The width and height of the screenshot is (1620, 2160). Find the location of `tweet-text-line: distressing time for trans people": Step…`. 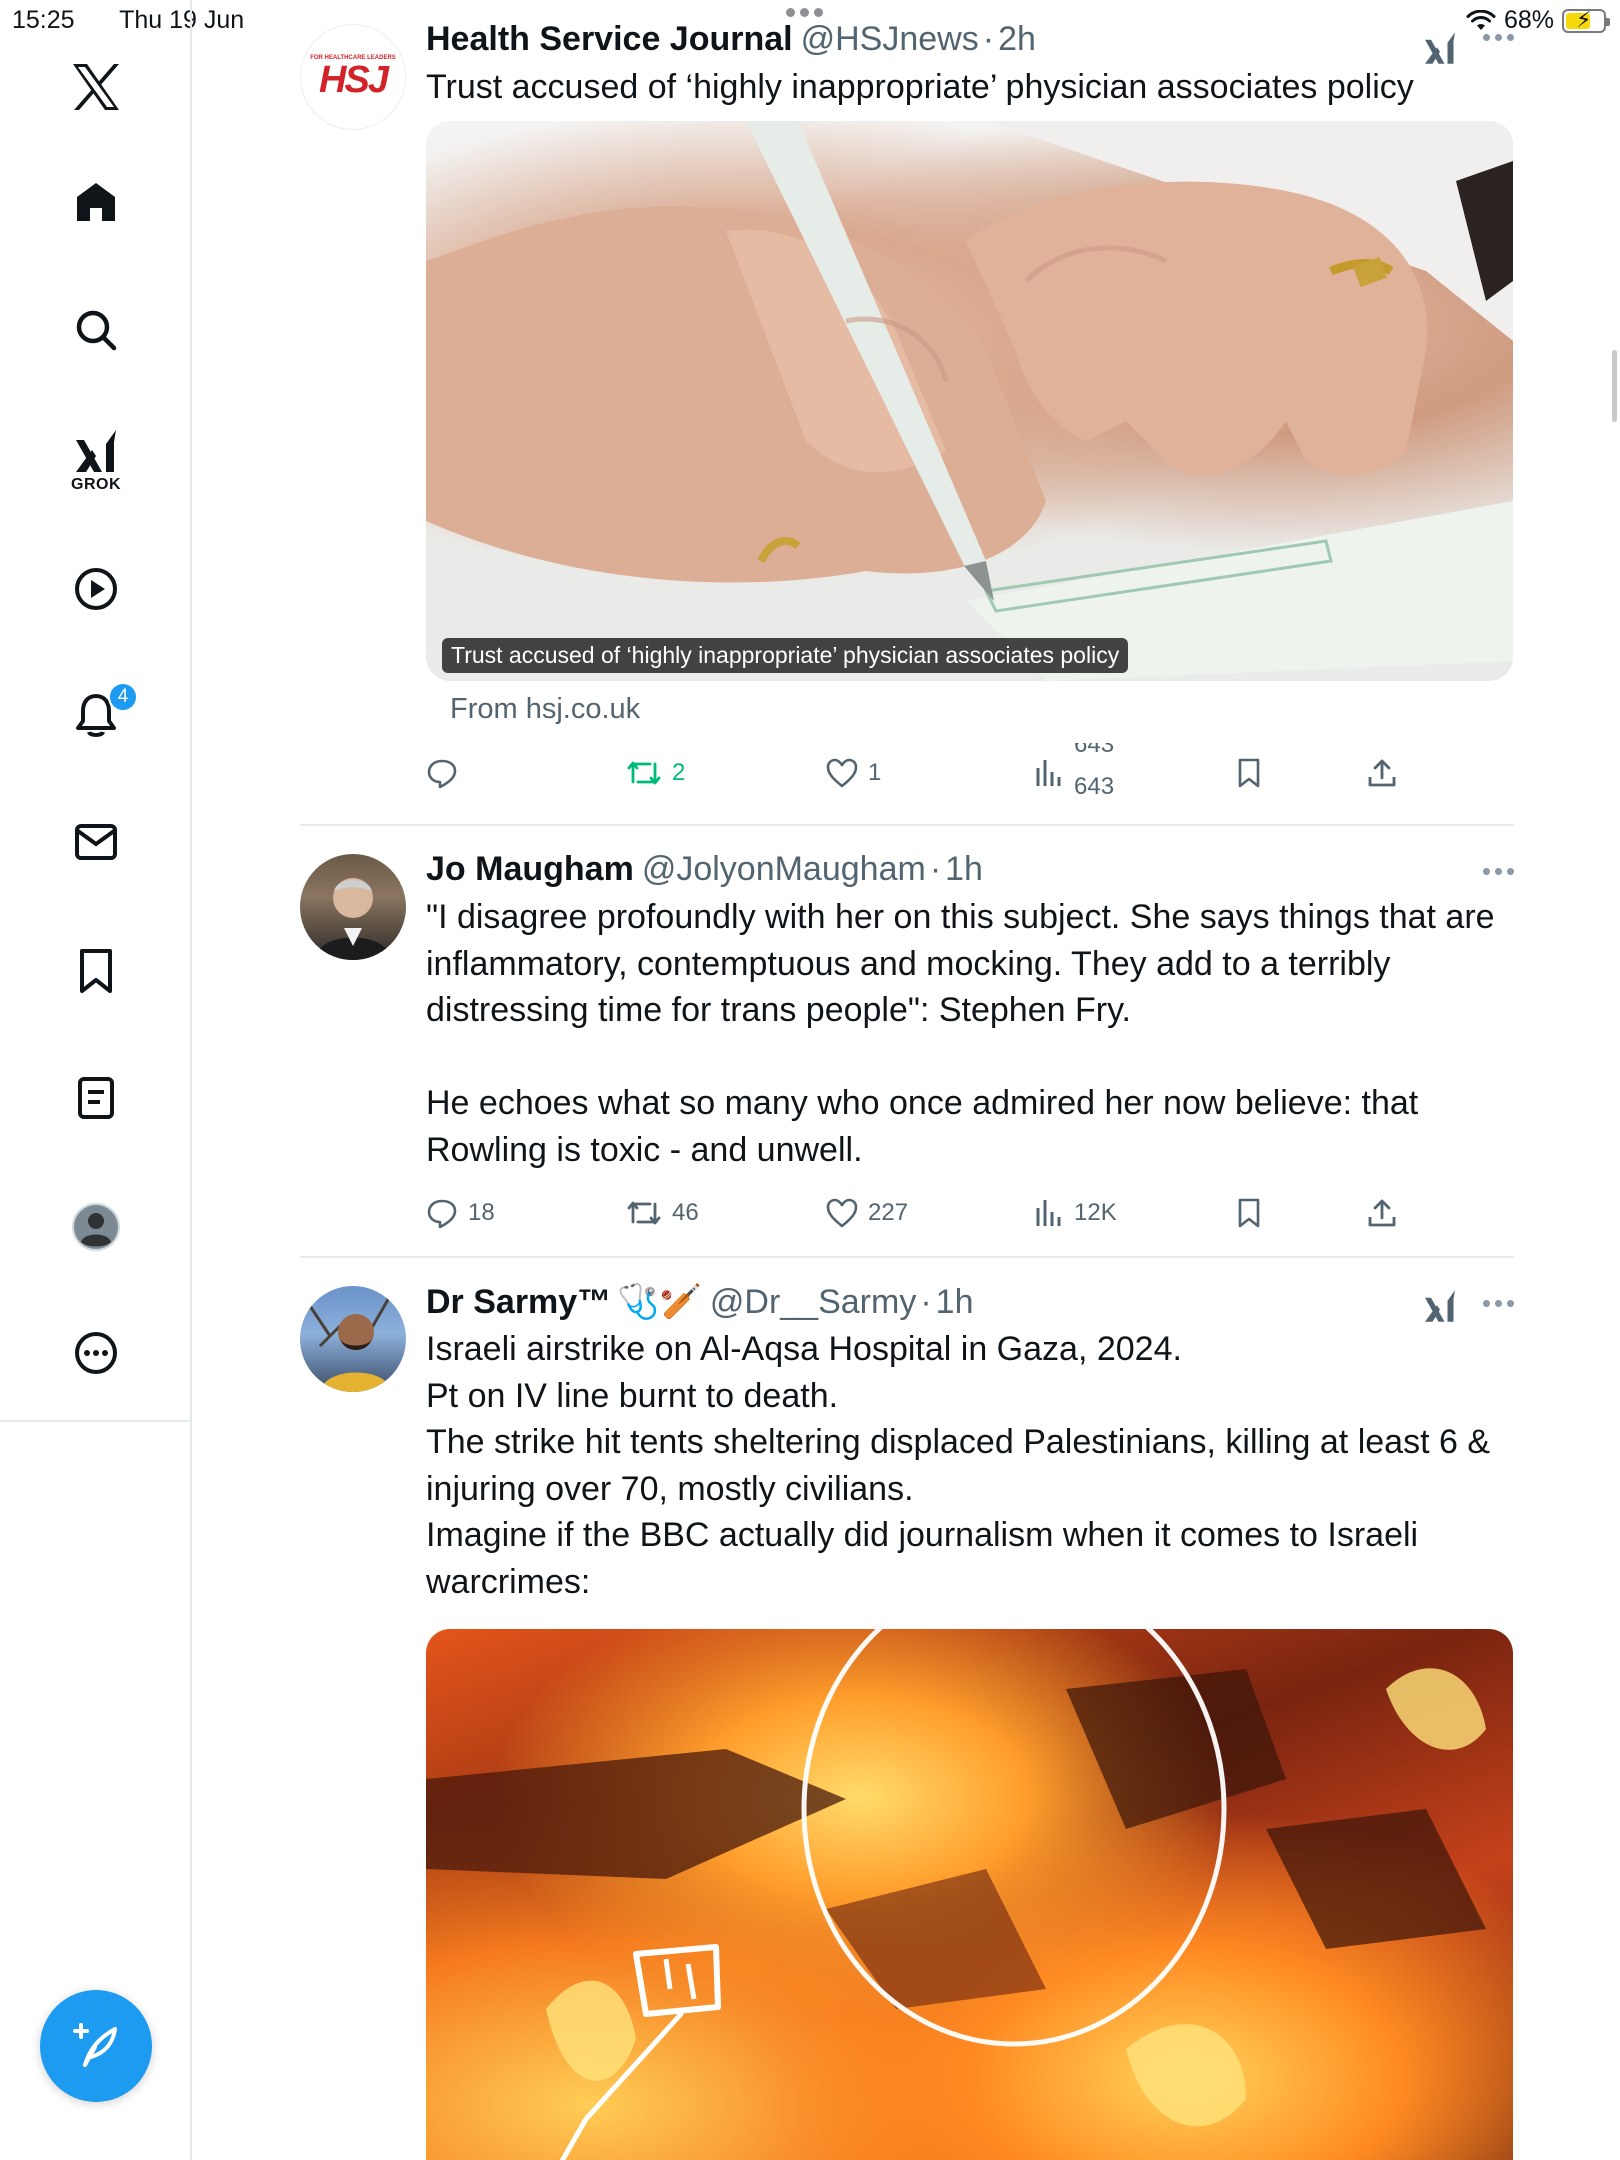

tweet-text-line: distressing time for trans people": Step… is located at coordinates (778, 1010).